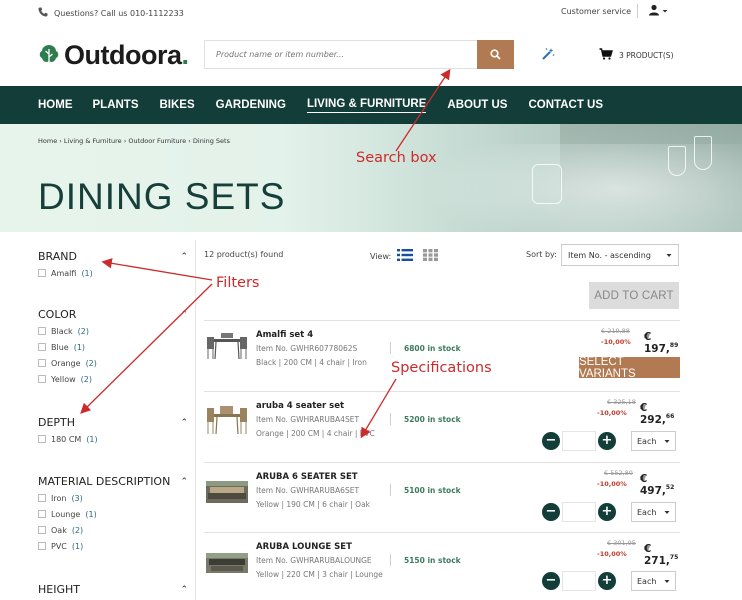 Image resolution: width=742 pixels, height=600 pixels. What do you see at coordinates (313, 504) in the screenshot?
I see `product-specifications: Yellow | 190 CM | 6 chair | Oak` at bounding box center [313, 504].